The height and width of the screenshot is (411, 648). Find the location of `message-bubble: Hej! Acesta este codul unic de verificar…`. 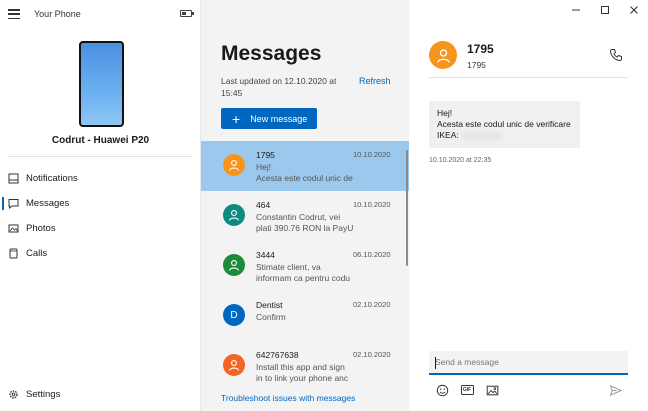

message-bubble: Hej! Acesta este codul unic de verificar… is located at coordinates (504, 124).